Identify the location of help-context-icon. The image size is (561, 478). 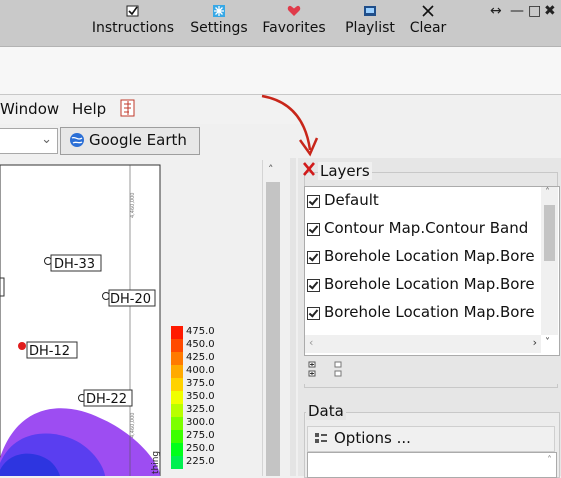
(128, 110).